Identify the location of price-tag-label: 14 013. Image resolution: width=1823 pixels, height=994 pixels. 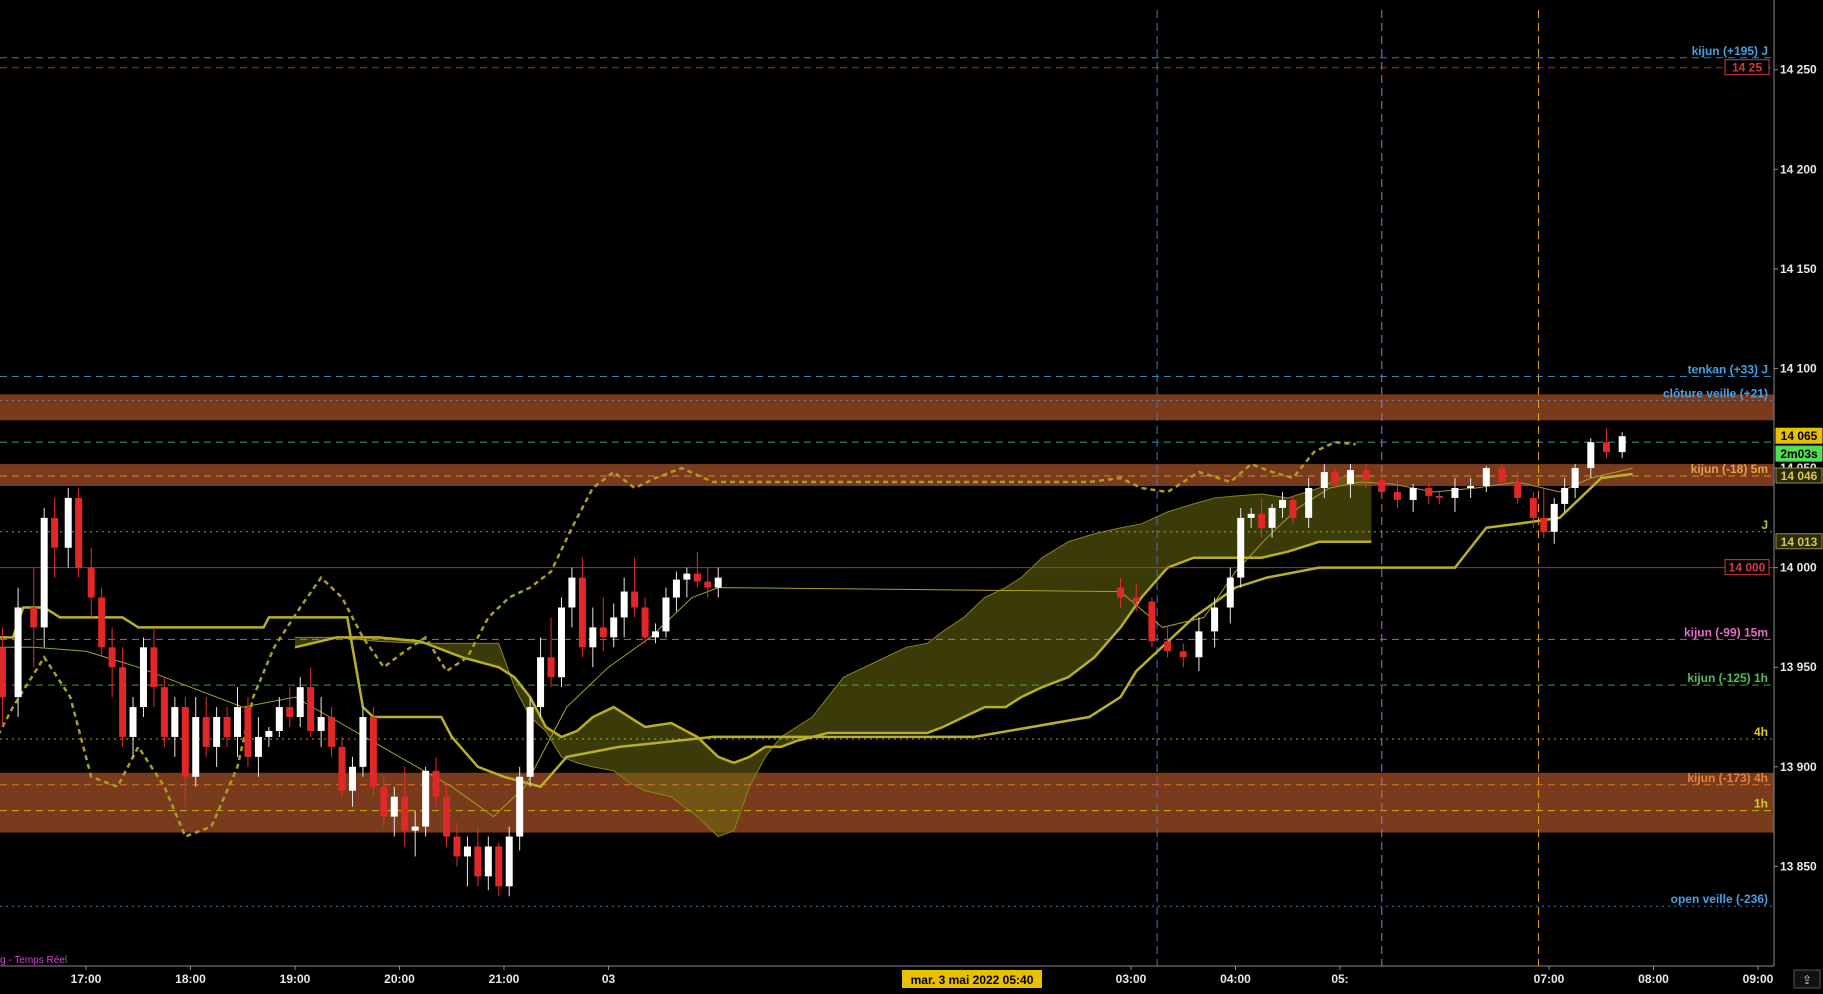
(1799, 542).